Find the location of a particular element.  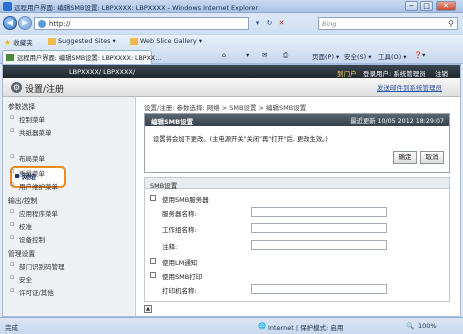

minimize-button: − is located at coordinates (411, 6).